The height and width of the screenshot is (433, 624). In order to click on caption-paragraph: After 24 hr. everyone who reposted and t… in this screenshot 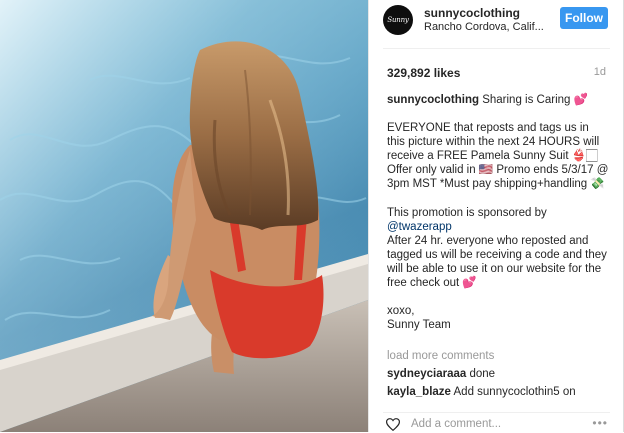, I will do `click(497, 262)`.